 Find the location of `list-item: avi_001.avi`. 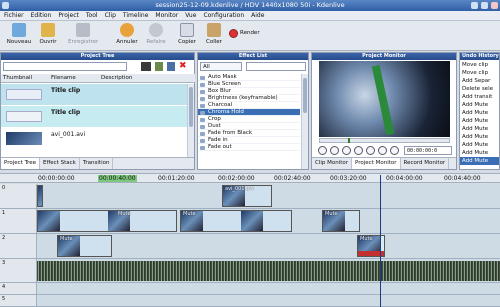

list-item: avi_001.avi is located at coordinates (94, 138).